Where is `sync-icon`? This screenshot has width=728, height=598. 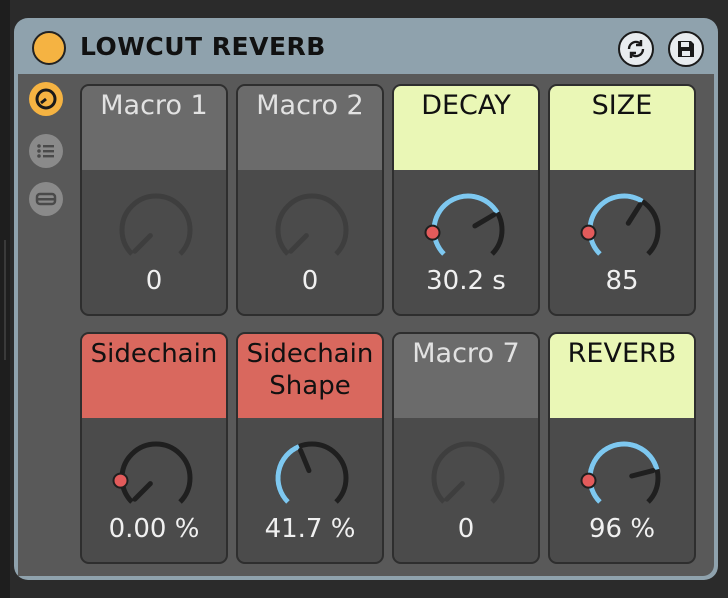
sync-icon is located at coordinates (636, 49).